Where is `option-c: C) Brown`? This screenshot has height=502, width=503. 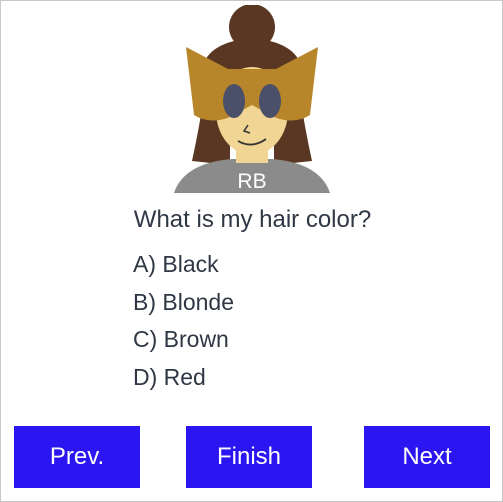 option-c: C) Brown is located at coordinates (183, 343).